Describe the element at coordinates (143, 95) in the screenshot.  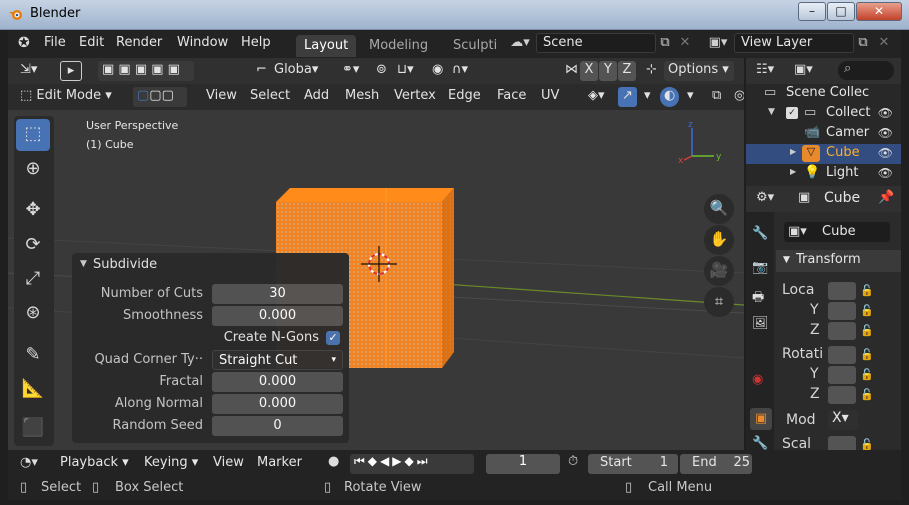
I see `vertex-select-icon: ▢` at that location.